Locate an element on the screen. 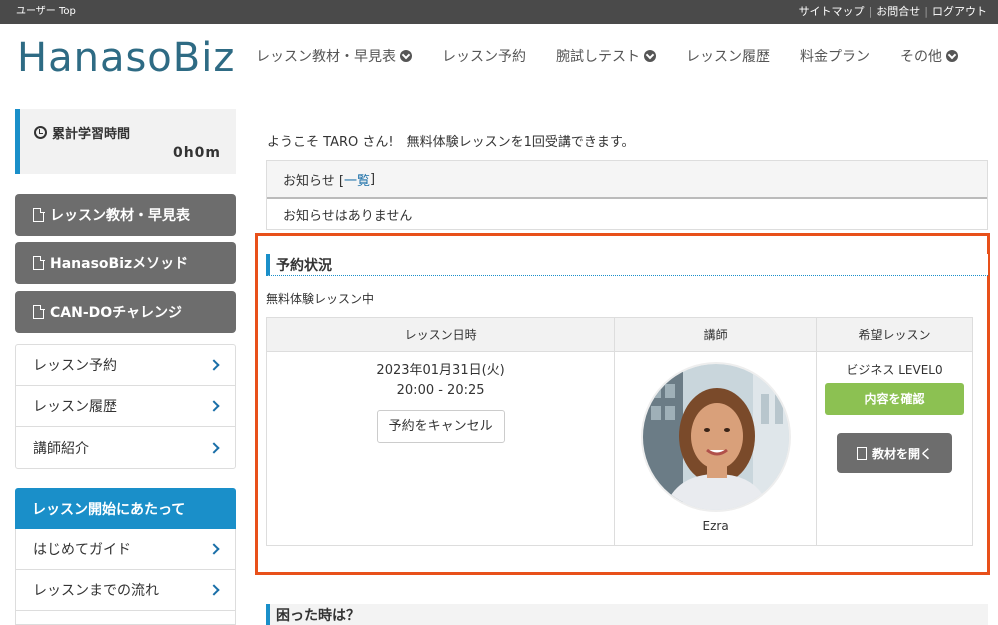 This screenshot has height=625, width=998. open-materials-button: 教材を開く is located at coordinates (895, 453).